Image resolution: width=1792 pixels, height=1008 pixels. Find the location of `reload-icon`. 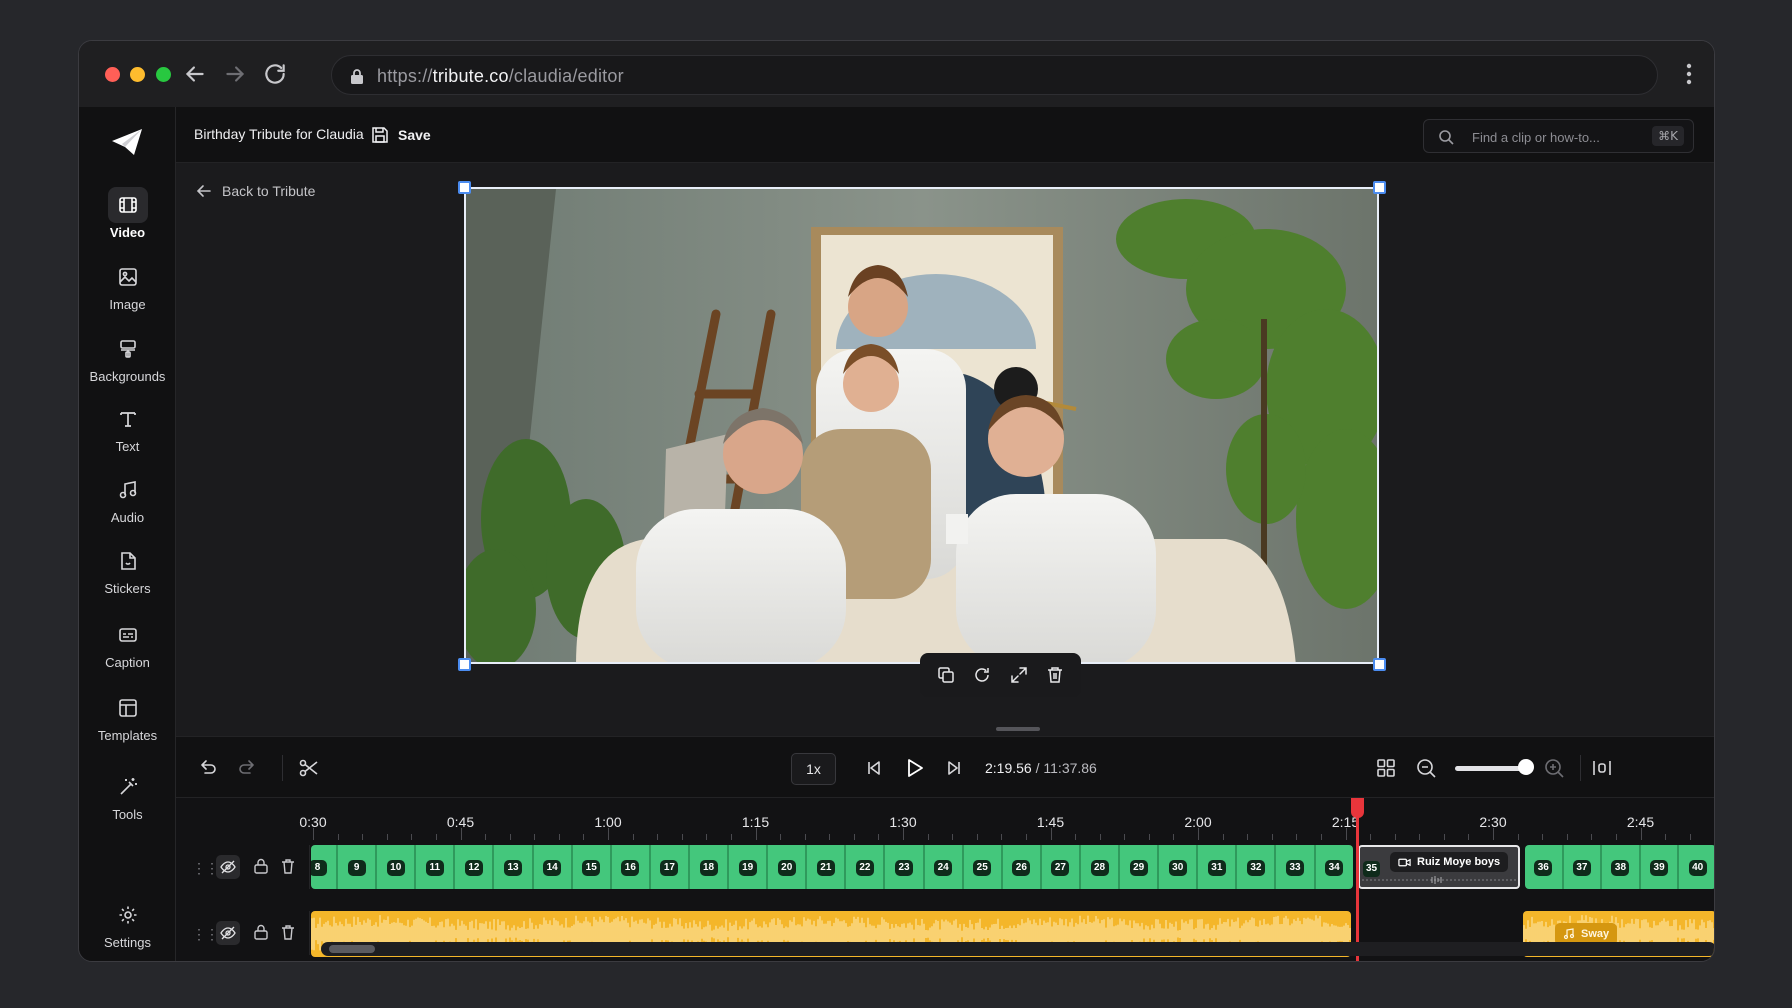

reload-icon is located at coordinates (275, 74).